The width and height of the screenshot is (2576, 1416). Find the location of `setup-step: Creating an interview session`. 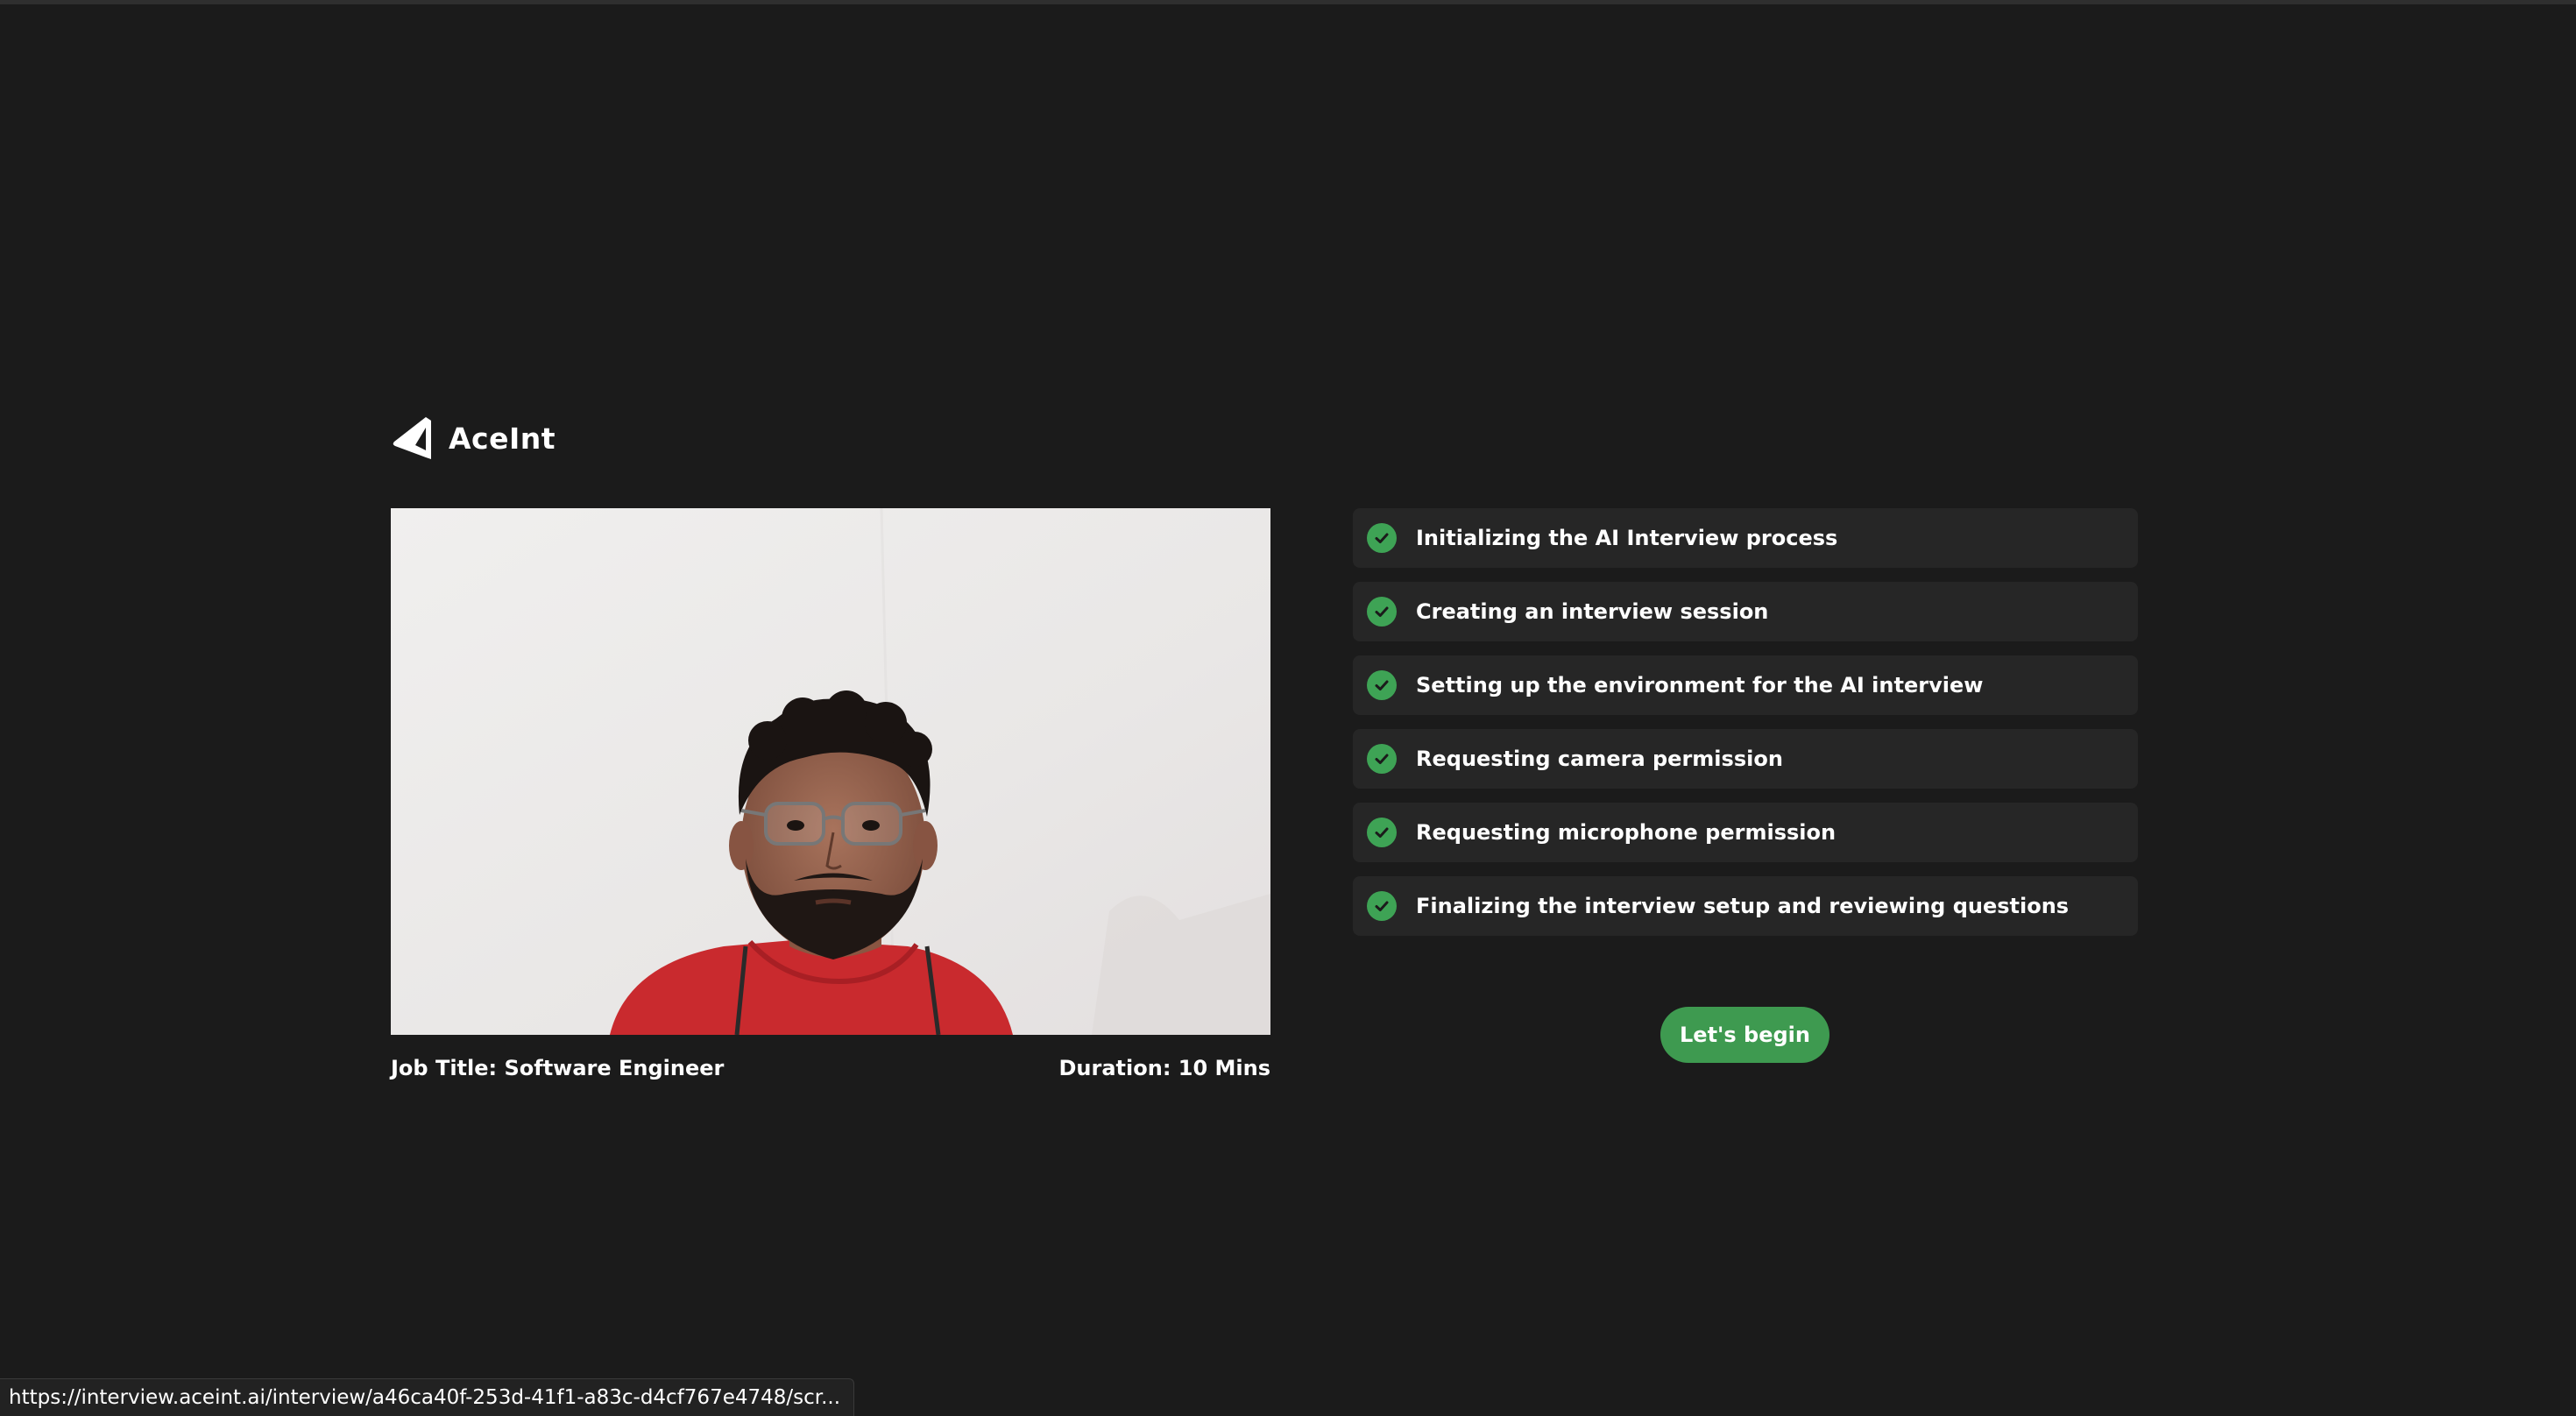

setup-step: Creating an interview session is located at coordinates (1745, 611).